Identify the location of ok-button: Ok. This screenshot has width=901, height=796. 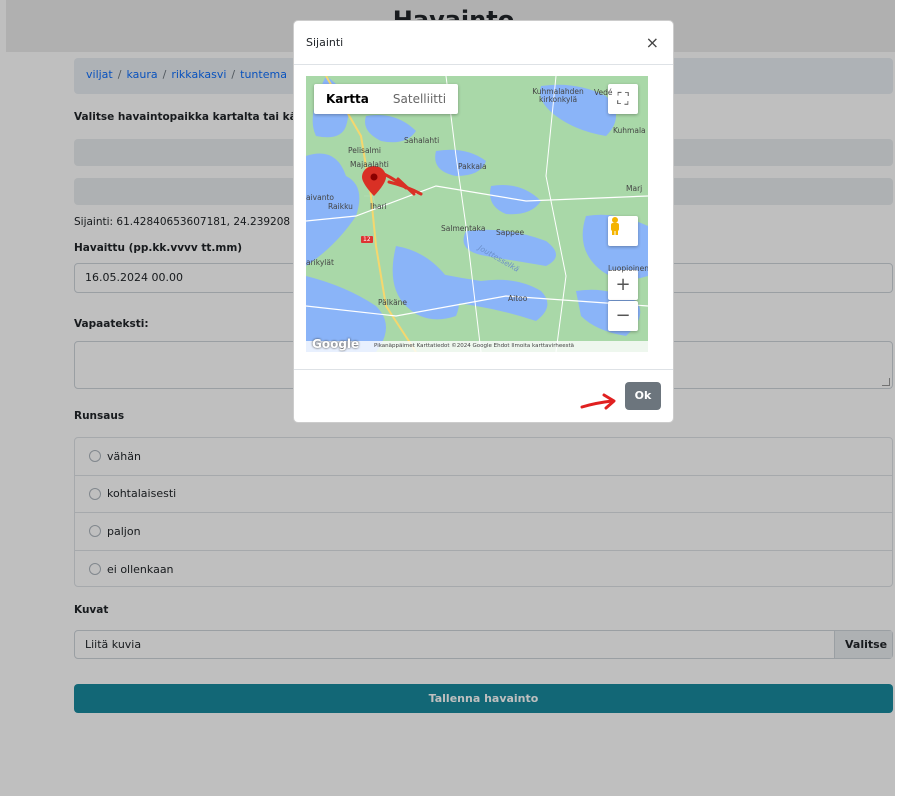
(643, 396).